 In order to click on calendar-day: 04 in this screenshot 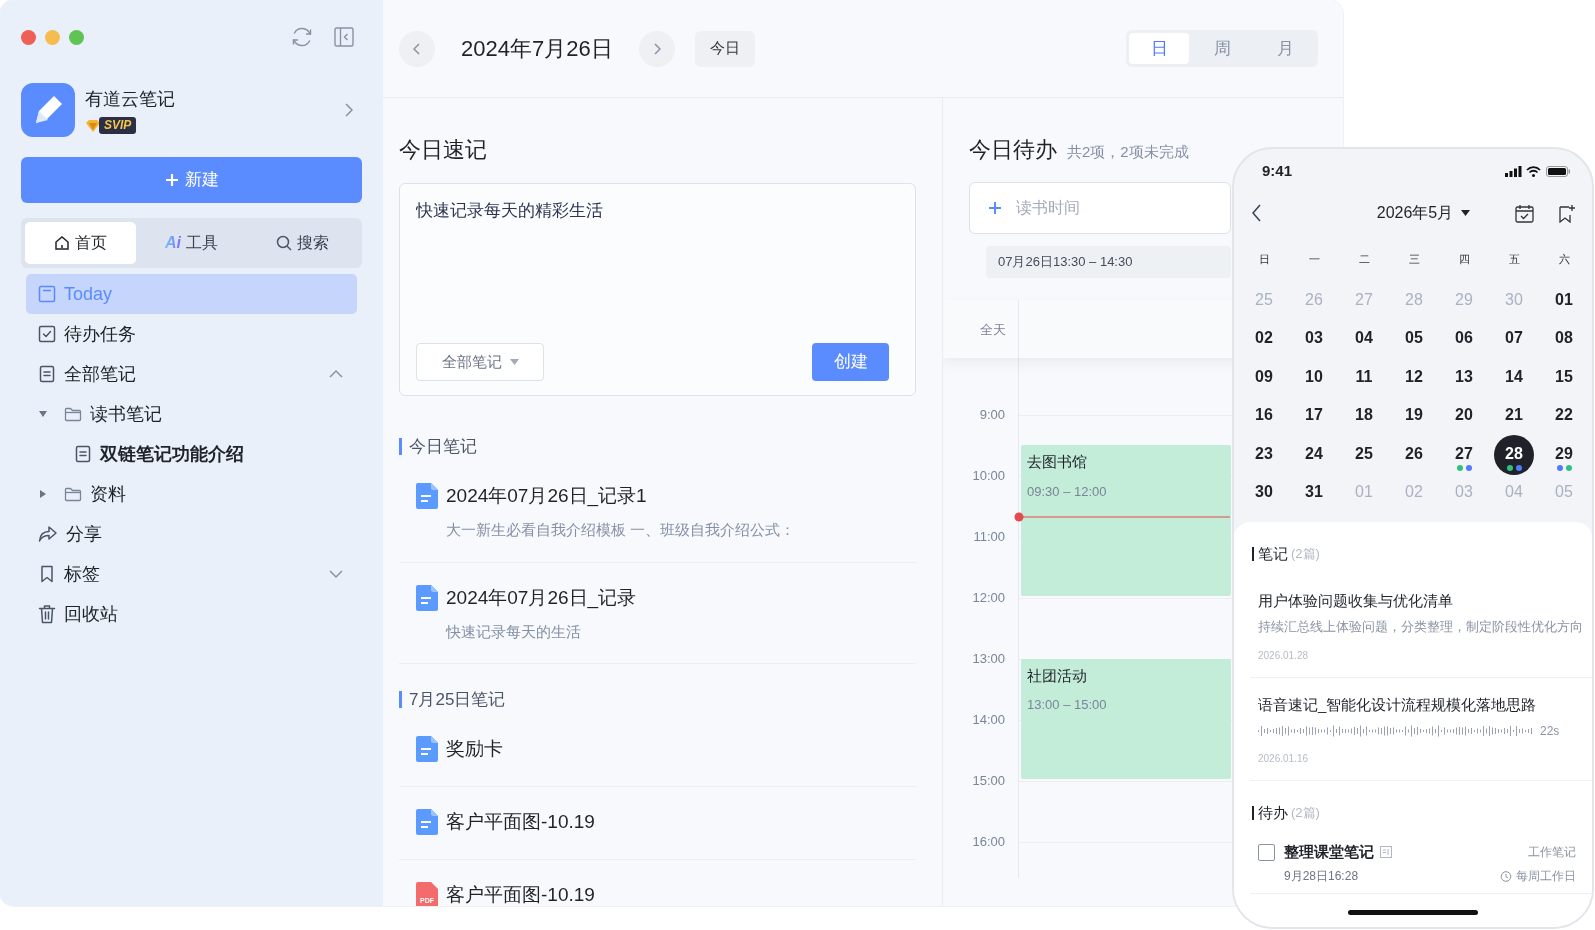, I will do `click(1364, 339)`.